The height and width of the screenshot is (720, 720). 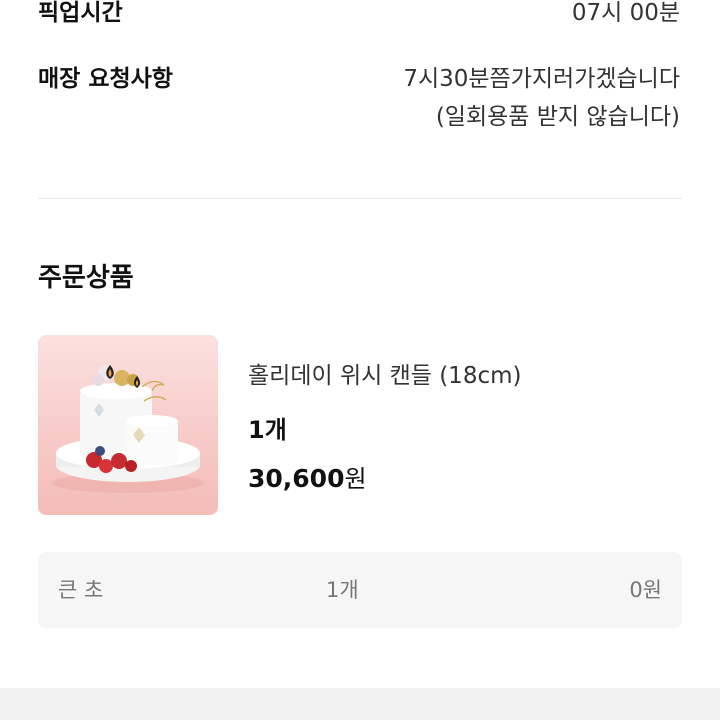 I want to click on order-items-title: 주문상품, so click(x=86, y=278).